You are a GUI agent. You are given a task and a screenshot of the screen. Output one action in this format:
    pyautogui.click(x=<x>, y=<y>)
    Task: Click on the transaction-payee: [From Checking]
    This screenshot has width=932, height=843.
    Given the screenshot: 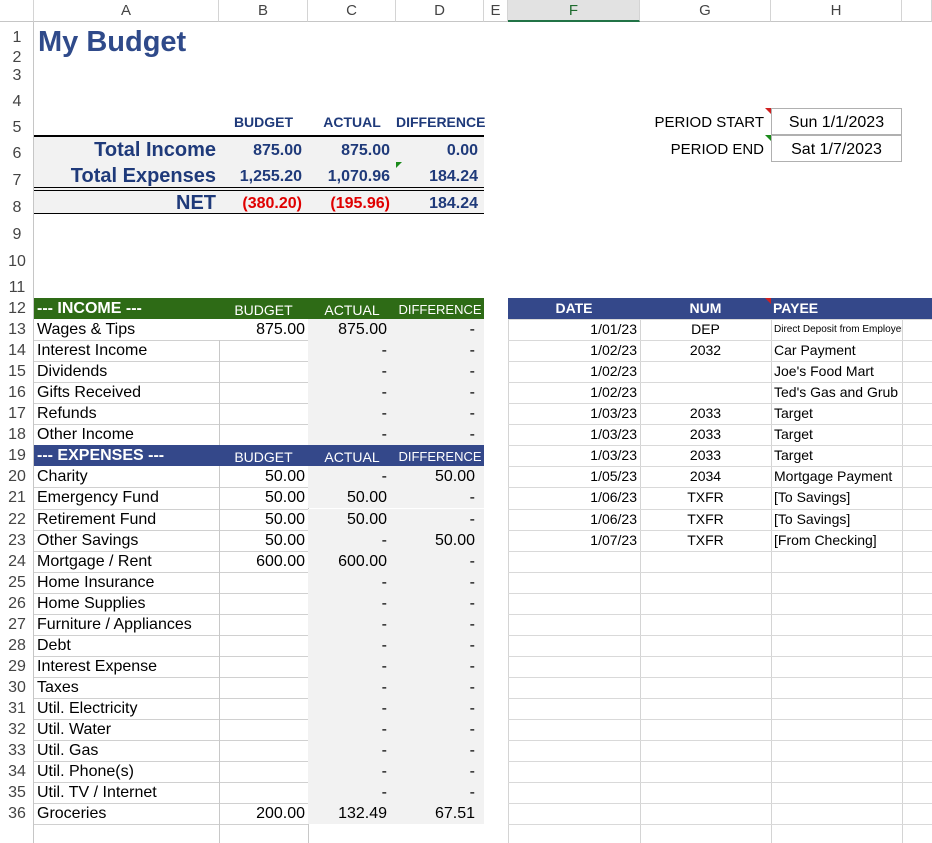 What is the action you would take?
    pyautogui.click(x=836, y=540)
    